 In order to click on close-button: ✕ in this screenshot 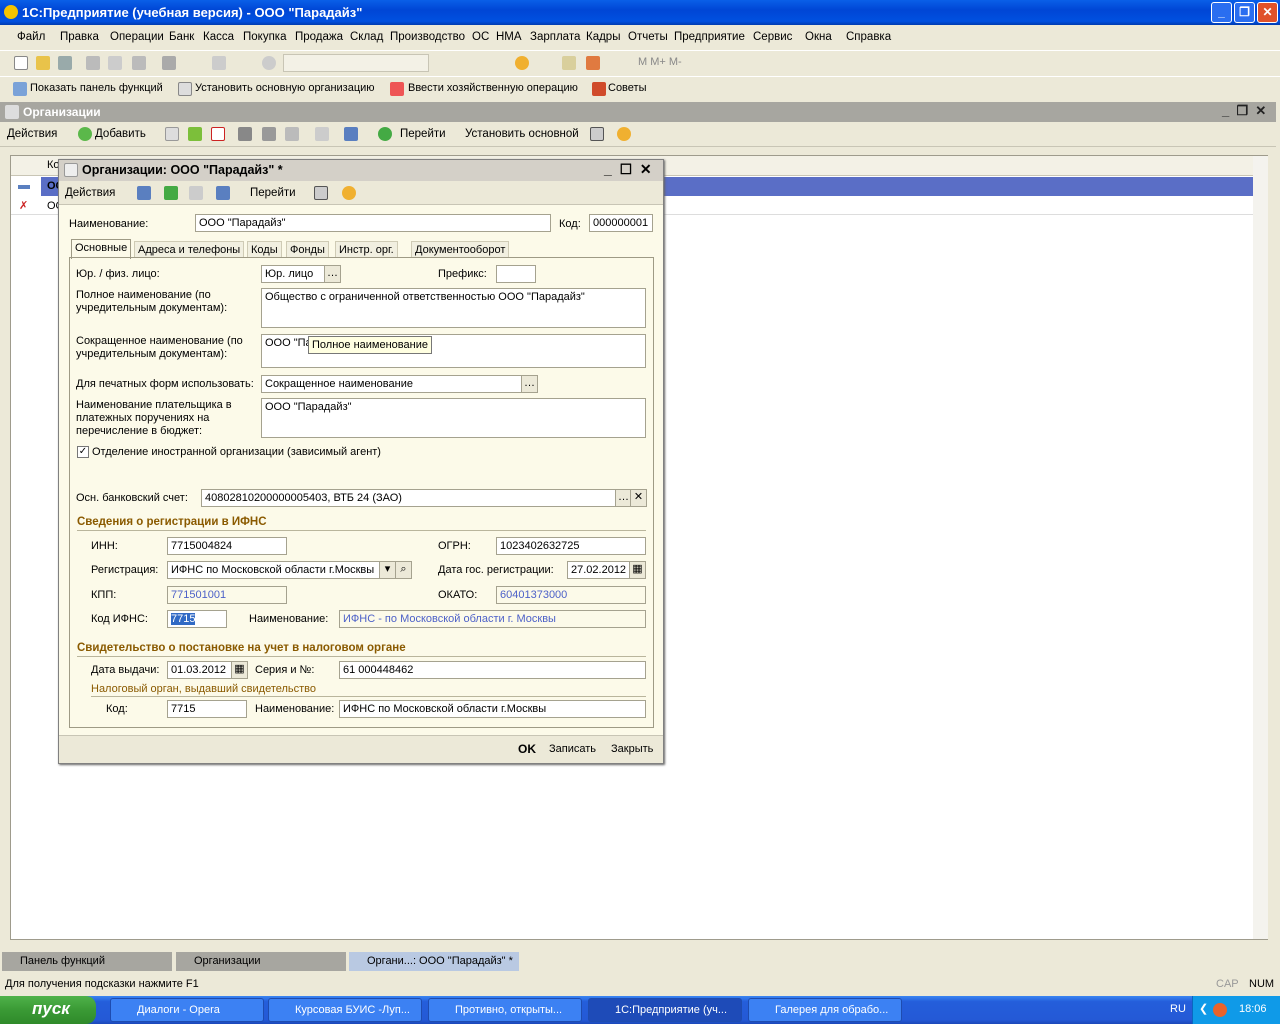, I will do `click(1267, 12)`.